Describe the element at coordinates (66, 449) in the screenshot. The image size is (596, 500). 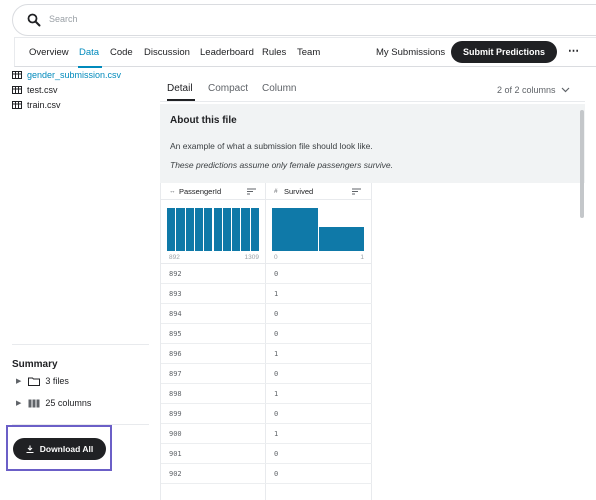
I see `download-all-label: Download All` at that location.